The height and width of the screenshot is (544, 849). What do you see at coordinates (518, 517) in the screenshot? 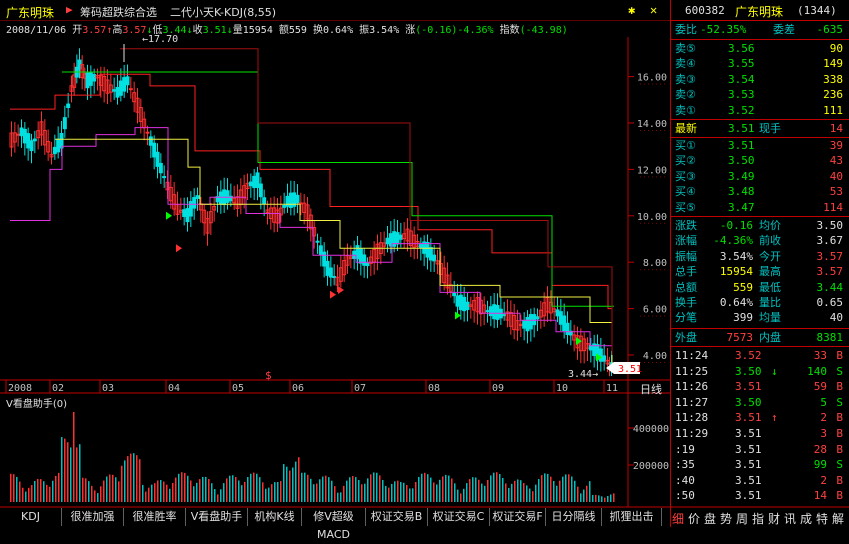
I see `indicator-tab: 权证交易F` at bounding box center [518, 517].